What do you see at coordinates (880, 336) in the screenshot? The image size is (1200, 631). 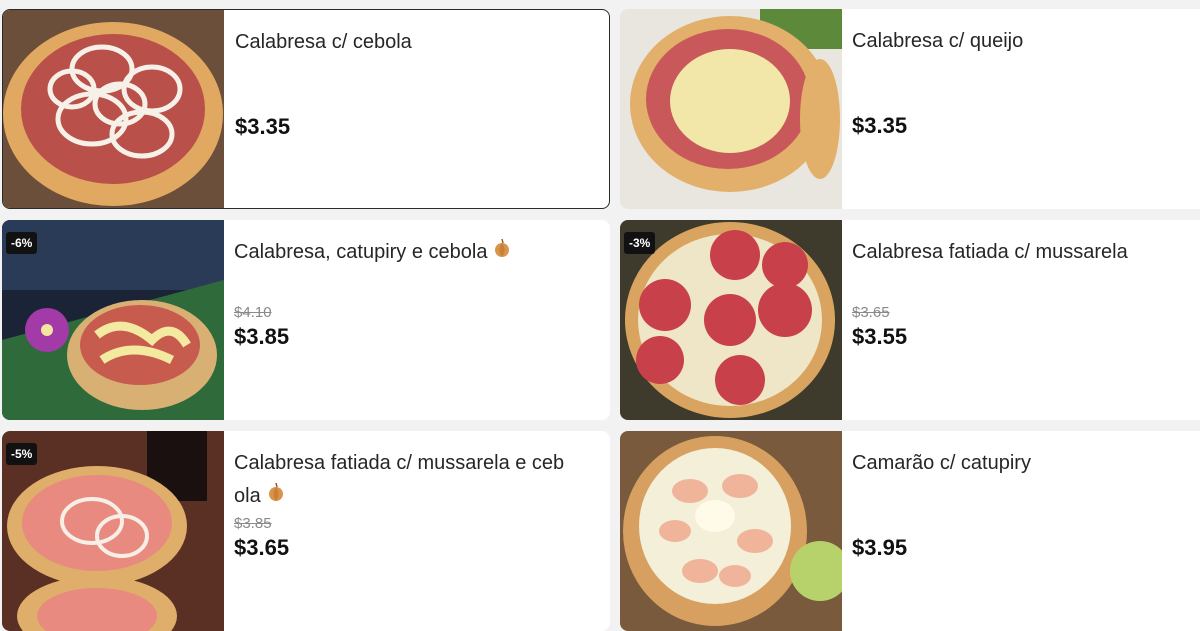 I see `product-price: $3.55` at bounding box center [880, 336].